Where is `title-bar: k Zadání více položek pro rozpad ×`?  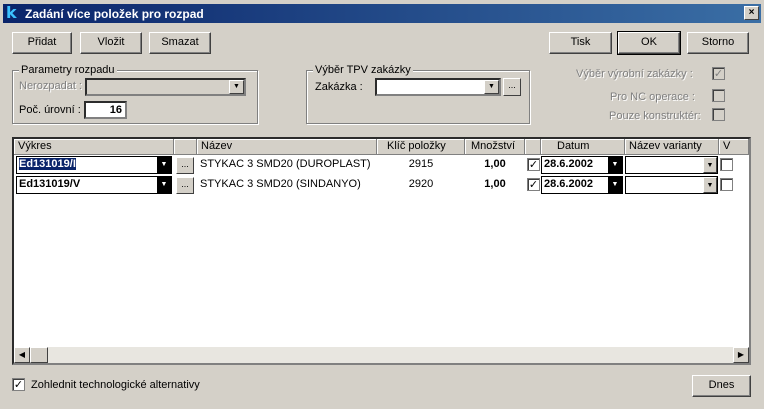 title-bar: k Zadání více položek pro rozpad × is located at coordinates (382, 13).